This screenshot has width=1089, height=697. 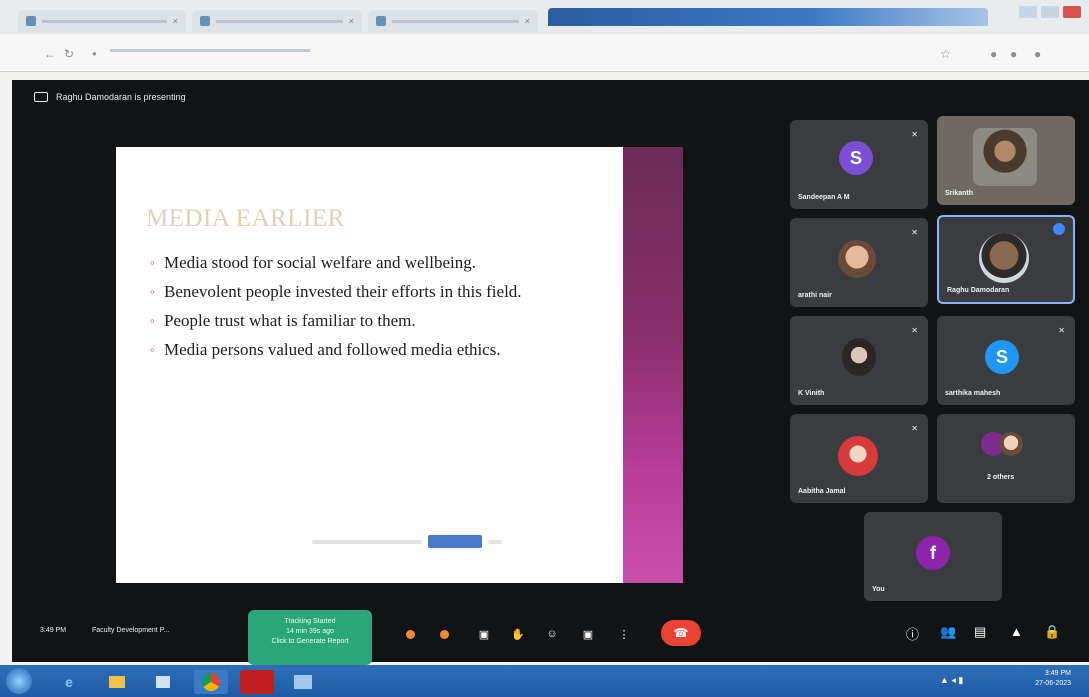 I want to click on mic-icon, so click(x=410, y=634).